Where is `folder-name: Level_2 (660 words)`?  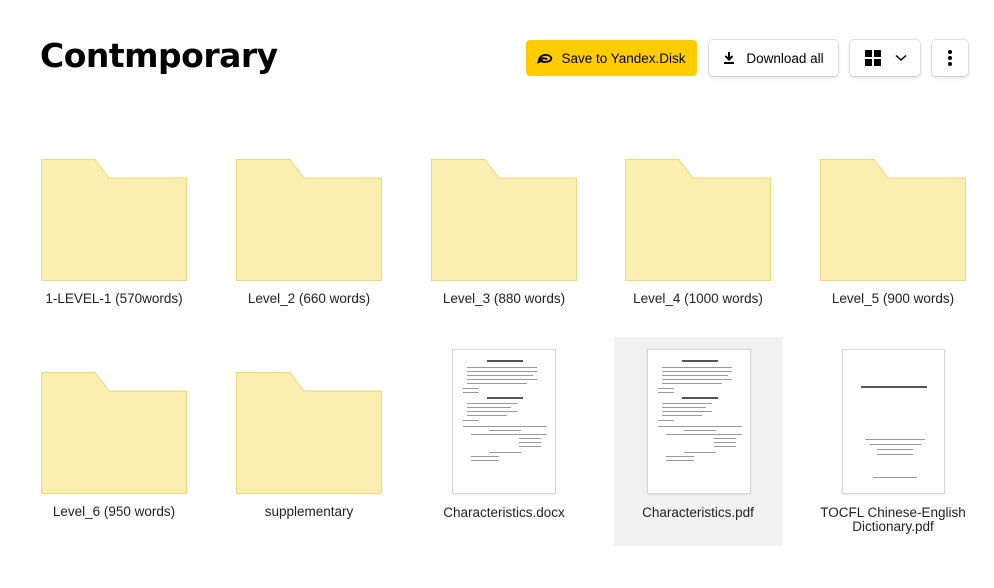 folder-name: Level_2 (660 words) is located at coordinates (309, 298).